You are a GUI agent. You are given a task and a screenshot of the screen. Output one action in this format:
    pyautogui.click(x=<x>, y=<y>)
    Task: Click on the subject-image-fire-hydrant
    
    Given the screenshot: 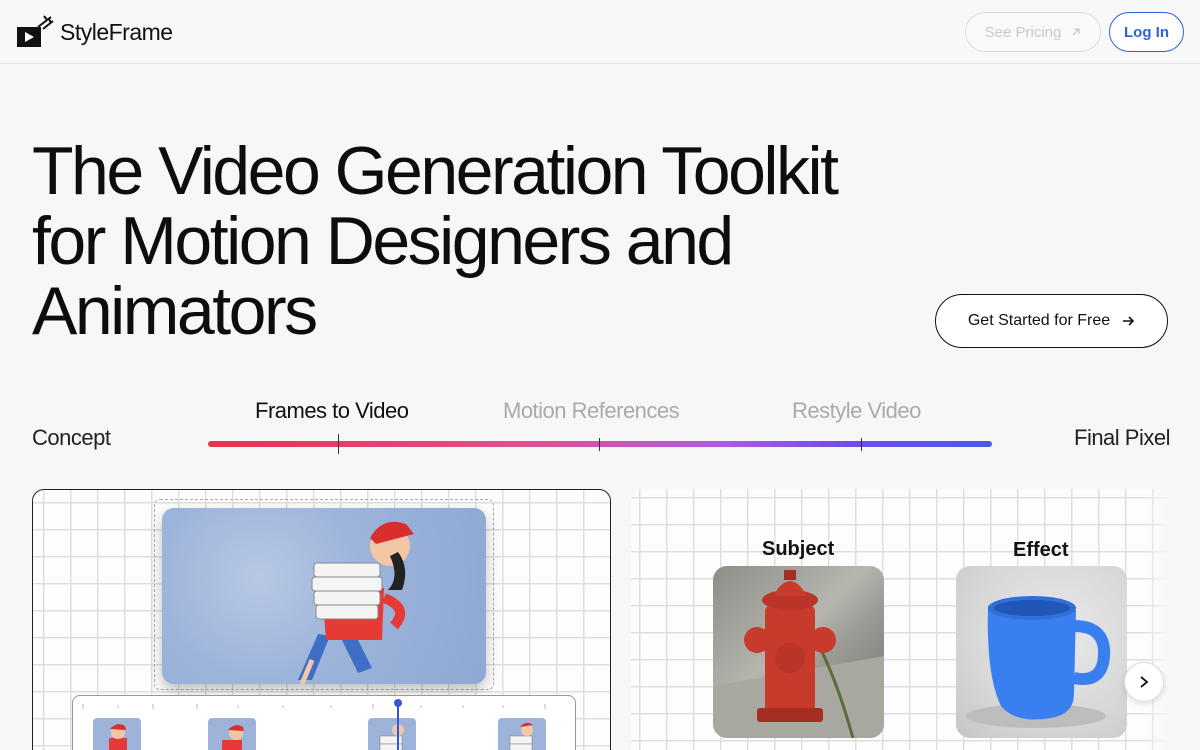 What is the action you would take?
    pyautogui.click(x=798, y=652)
    